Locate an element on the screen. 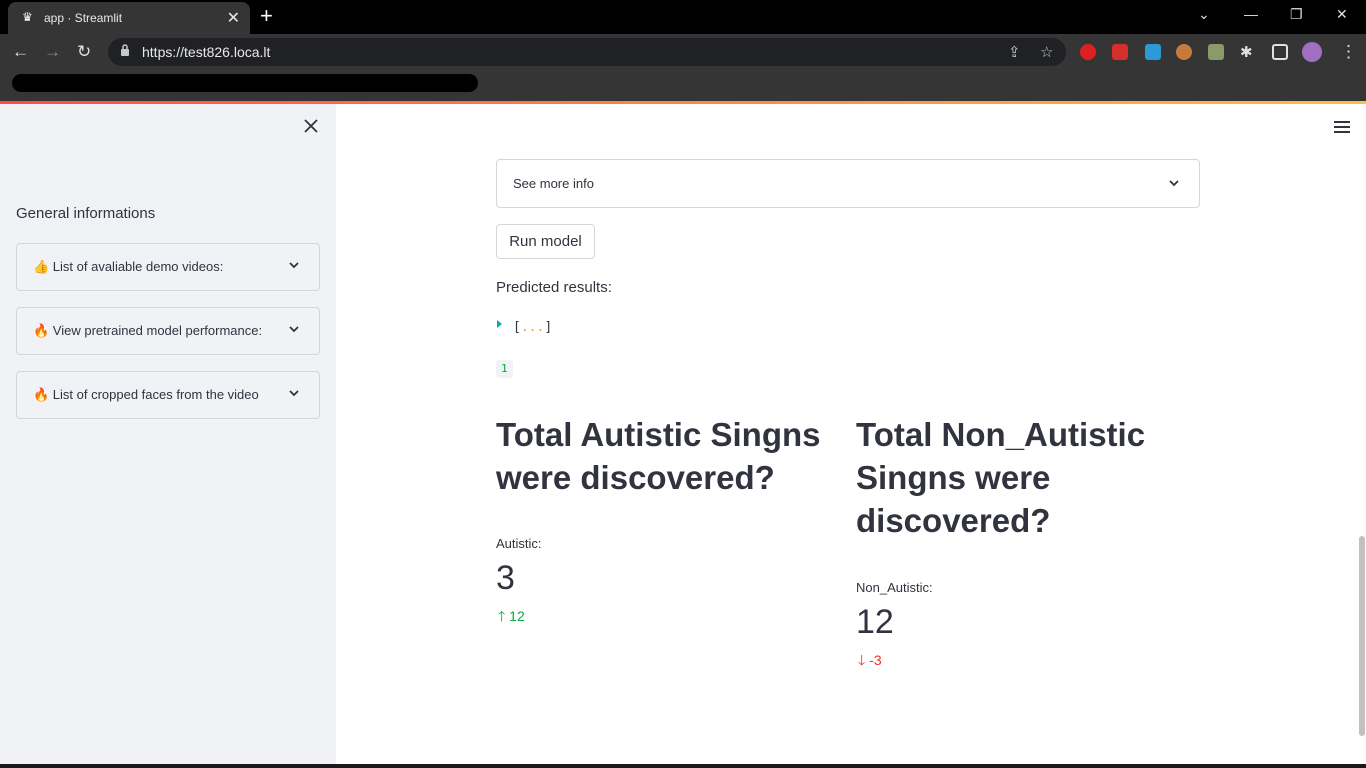 This screenshot has height=768, width=1366. expander-model-performance: 🔥 View pretrained model performance: is located at coordinates (168, 331).